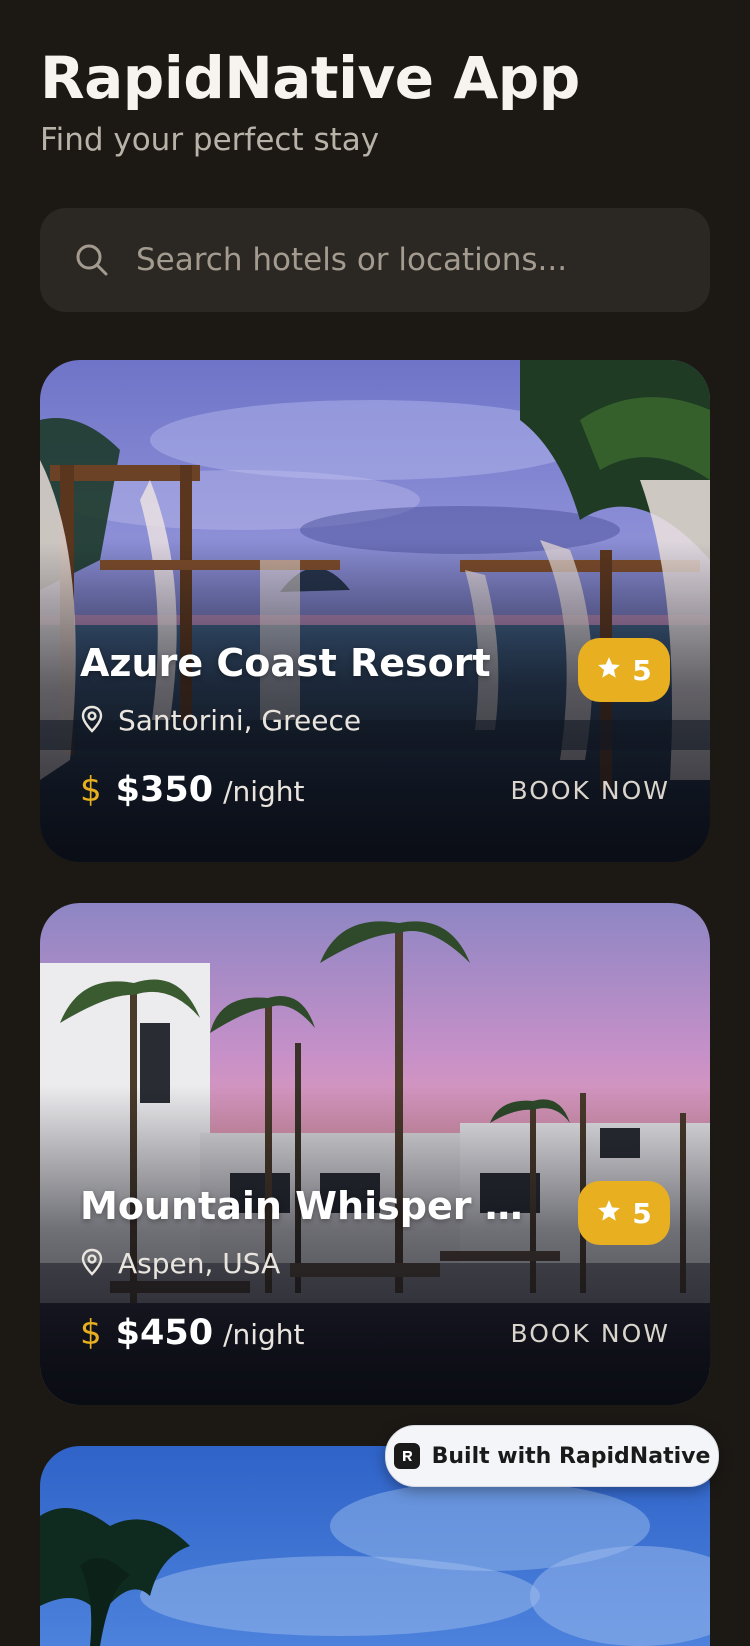 The image size is (750, 1646). What do you see at coordinates (164, 1333) in the screenshot?
I see `hotel-price: $450` at bounding box center [164, 1333].